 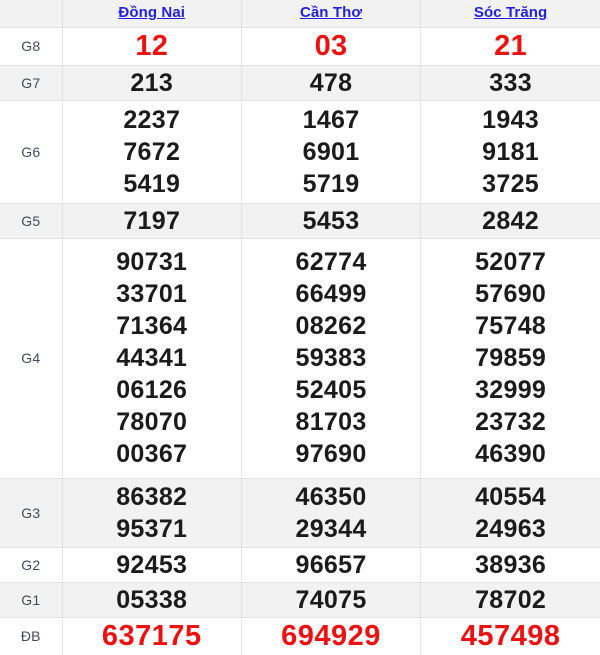 I want to click on prize-cell-g3-can-tho: 46350 29344, so click(x=331, y=512).